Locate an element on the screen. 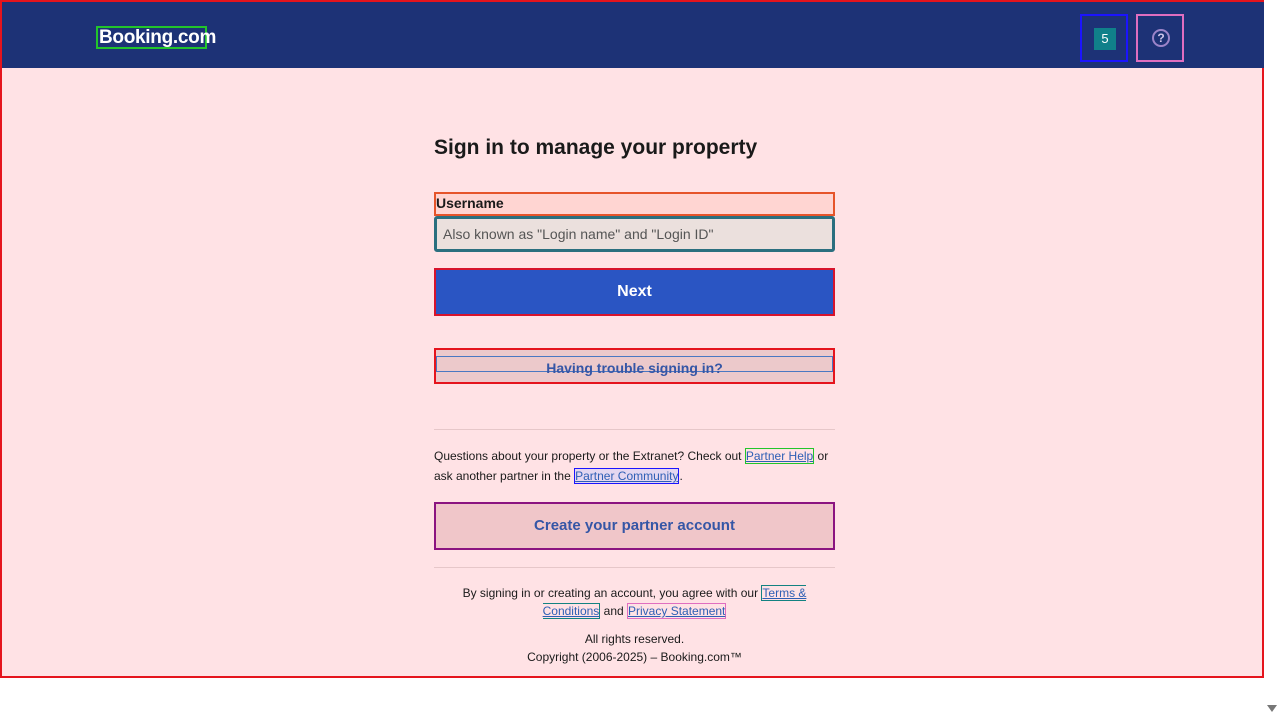 This screenshot has width=1280, height=720. trouble-signing-in-button: Having trouble signing in? is located at coordinates (634, 366).